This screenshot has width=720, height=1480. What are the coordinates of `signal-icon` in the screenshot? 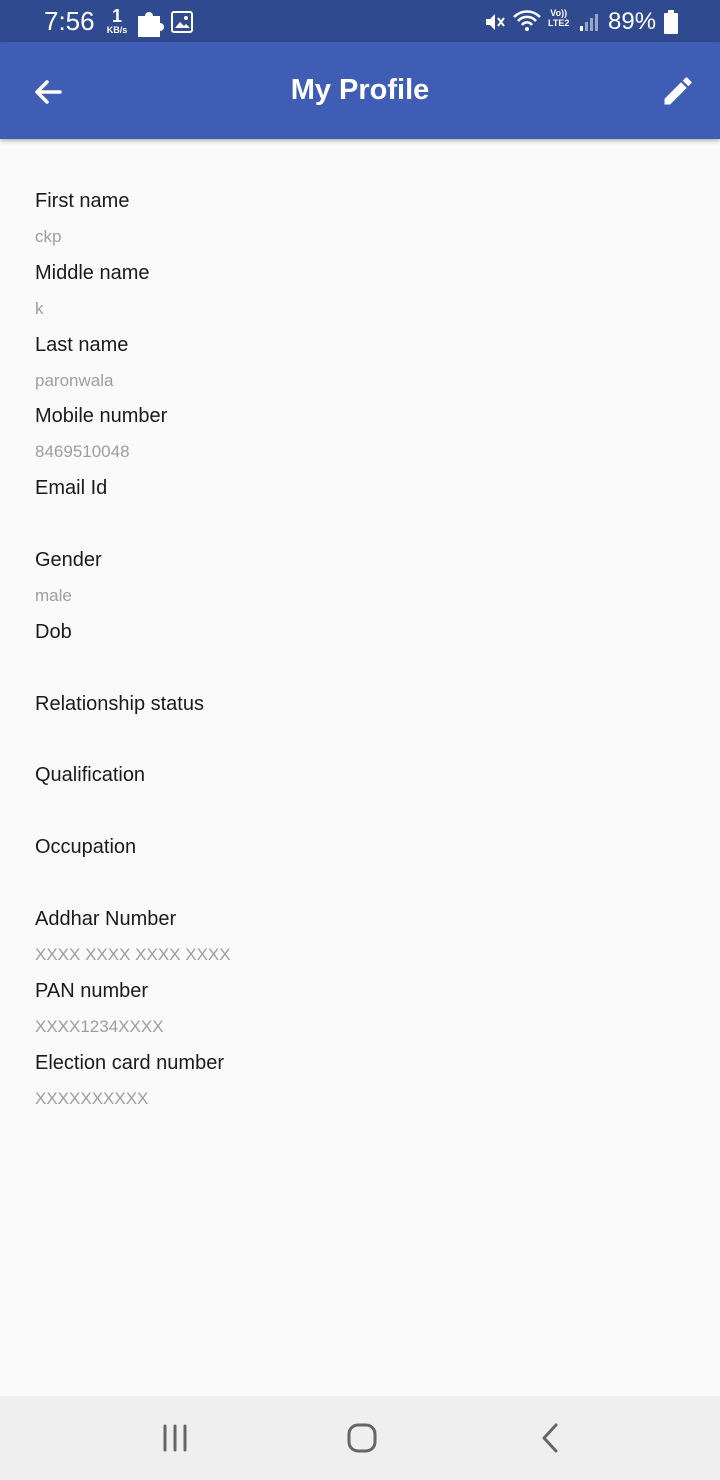 It's located at (589, 22).